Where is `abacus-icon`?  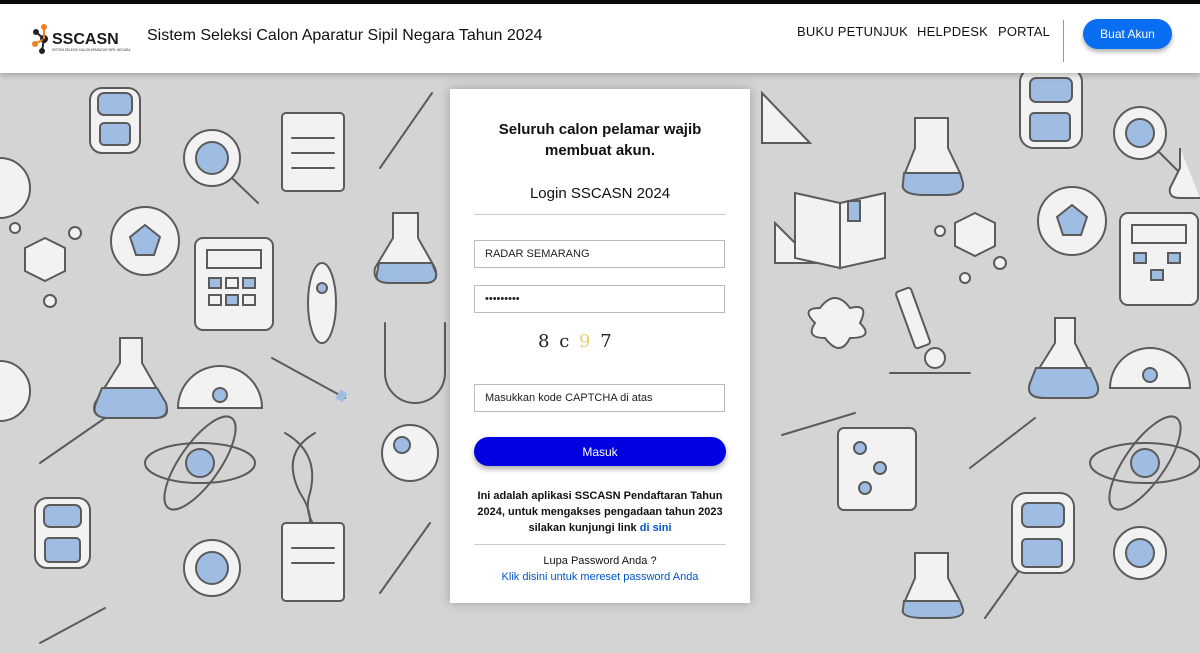
abacus-icon is located at coordinates (877, 469).